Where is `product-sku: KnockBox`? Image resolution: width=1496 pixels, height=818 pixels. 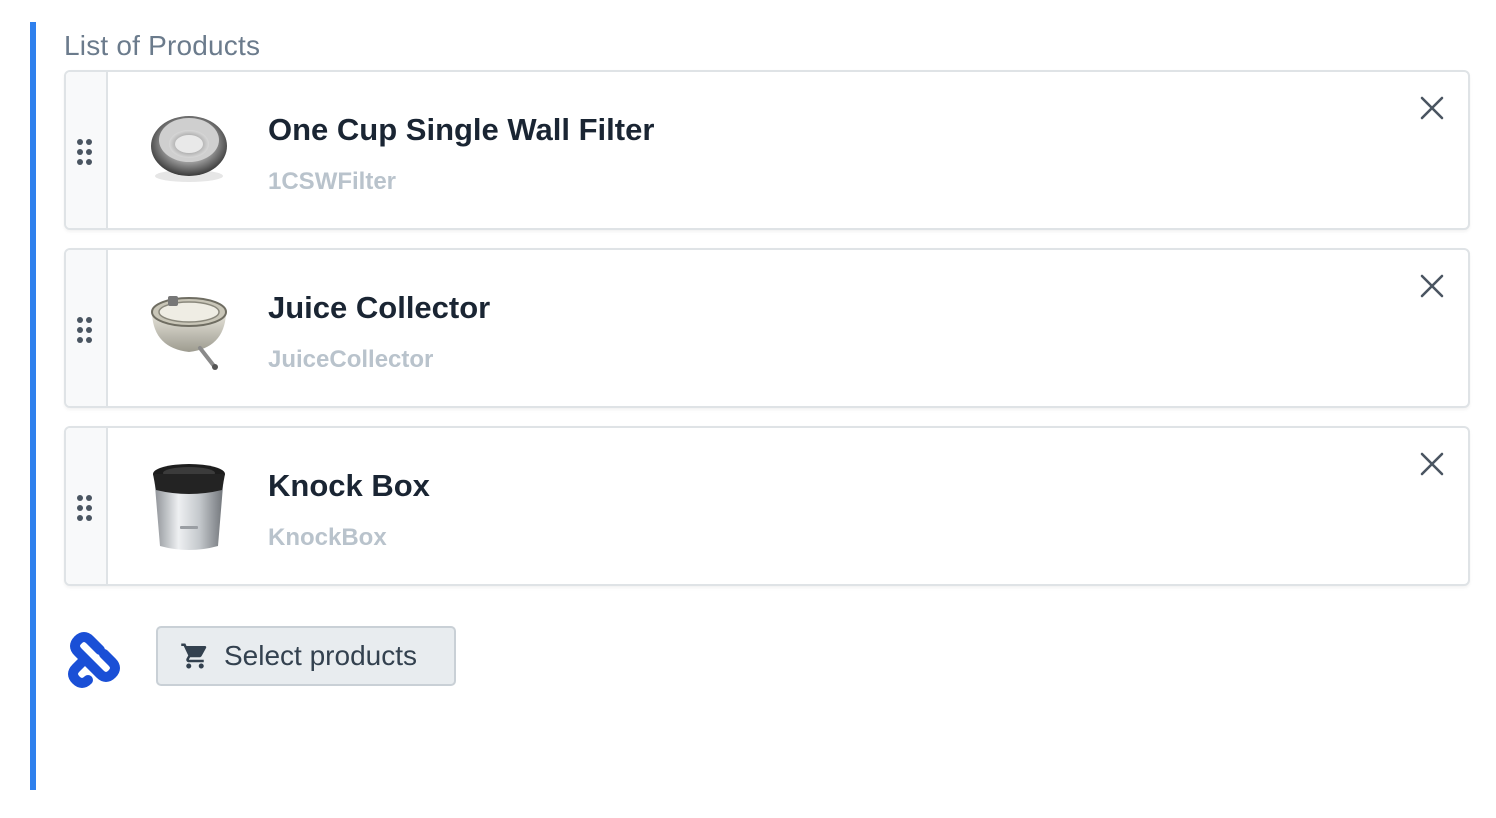 product-sku: KnockBox is located at coordinates (327, 537).